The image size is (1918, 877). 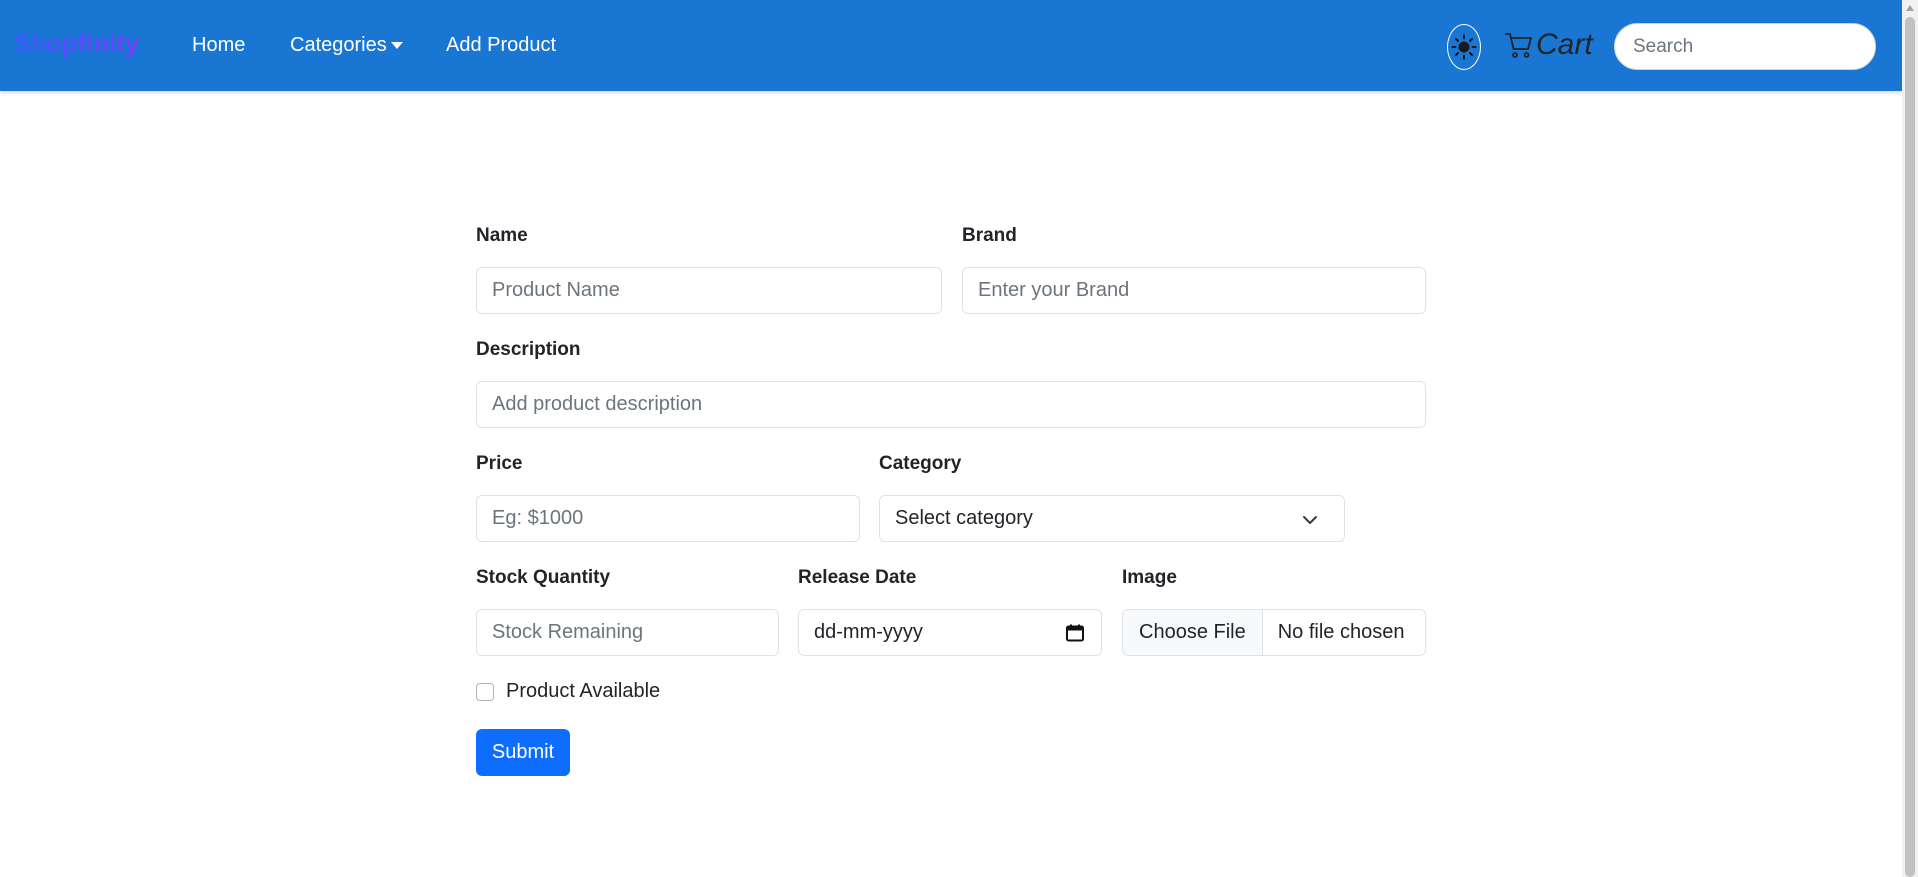 I want to click on caret-down-icon, so click(x=396, y=46).